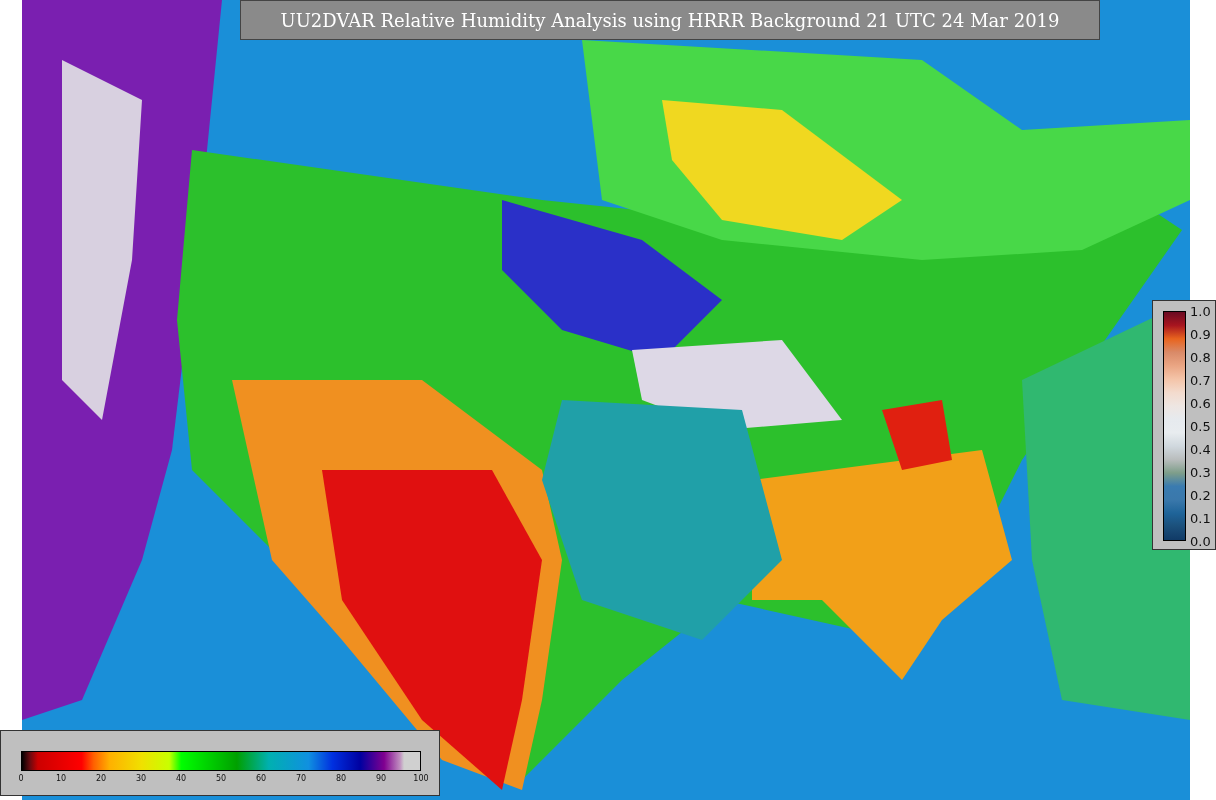 This screenshot has height=800, width=1216. Describe the element at coordinates (1200, 426) in the screenshot. I see `tick-label: 0.5` at that location.